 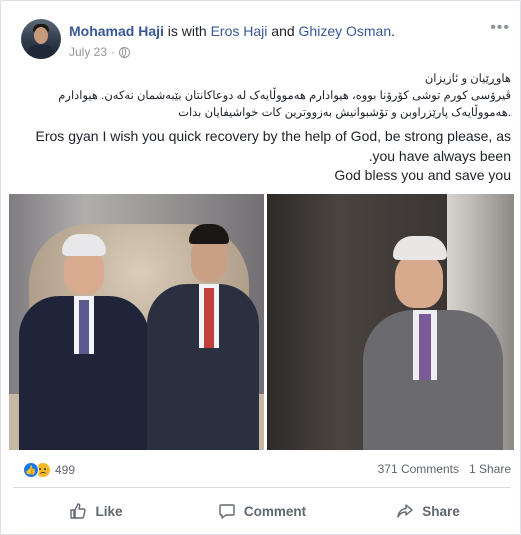 What do you see at coordinates (467, 79) in the screenshot?
I see `post-text-line-1: هاوڕێیان و ئازیزان` at bounding box center [467, 79].